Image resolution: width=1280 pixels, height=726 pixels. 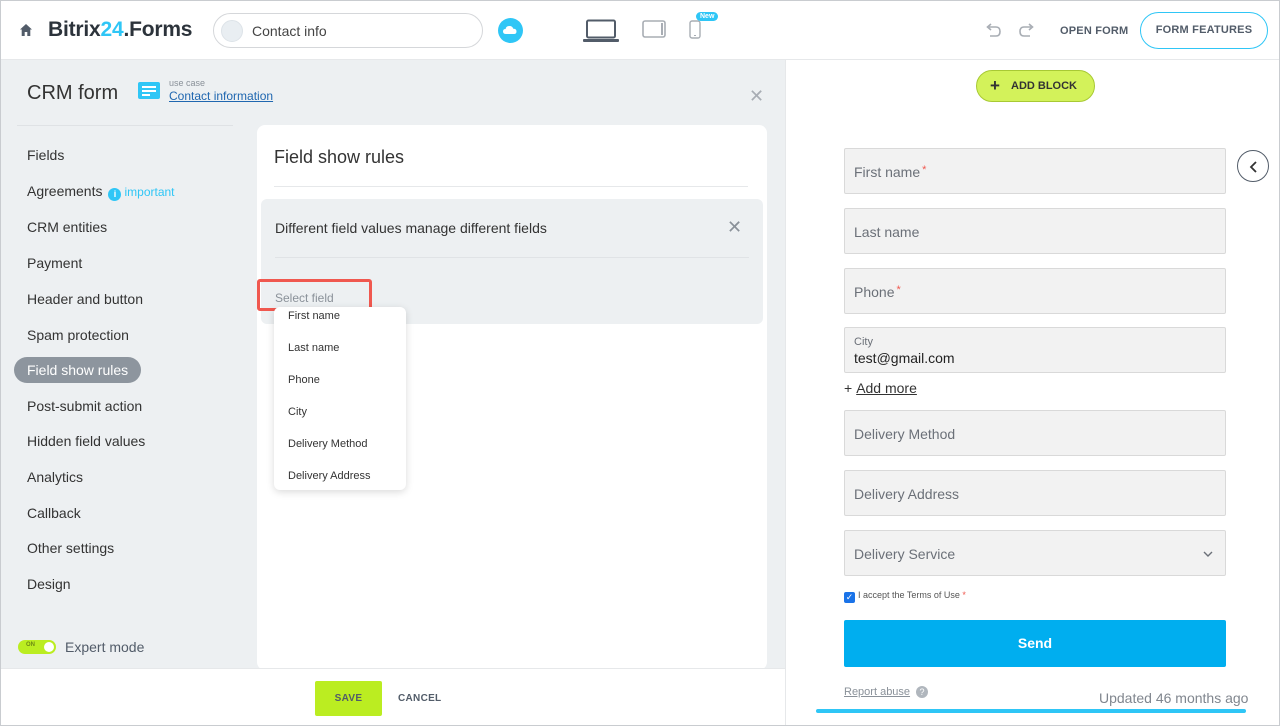 I want to click on form-features-button: FORM FEATURES, so click(x=1204, y=30).